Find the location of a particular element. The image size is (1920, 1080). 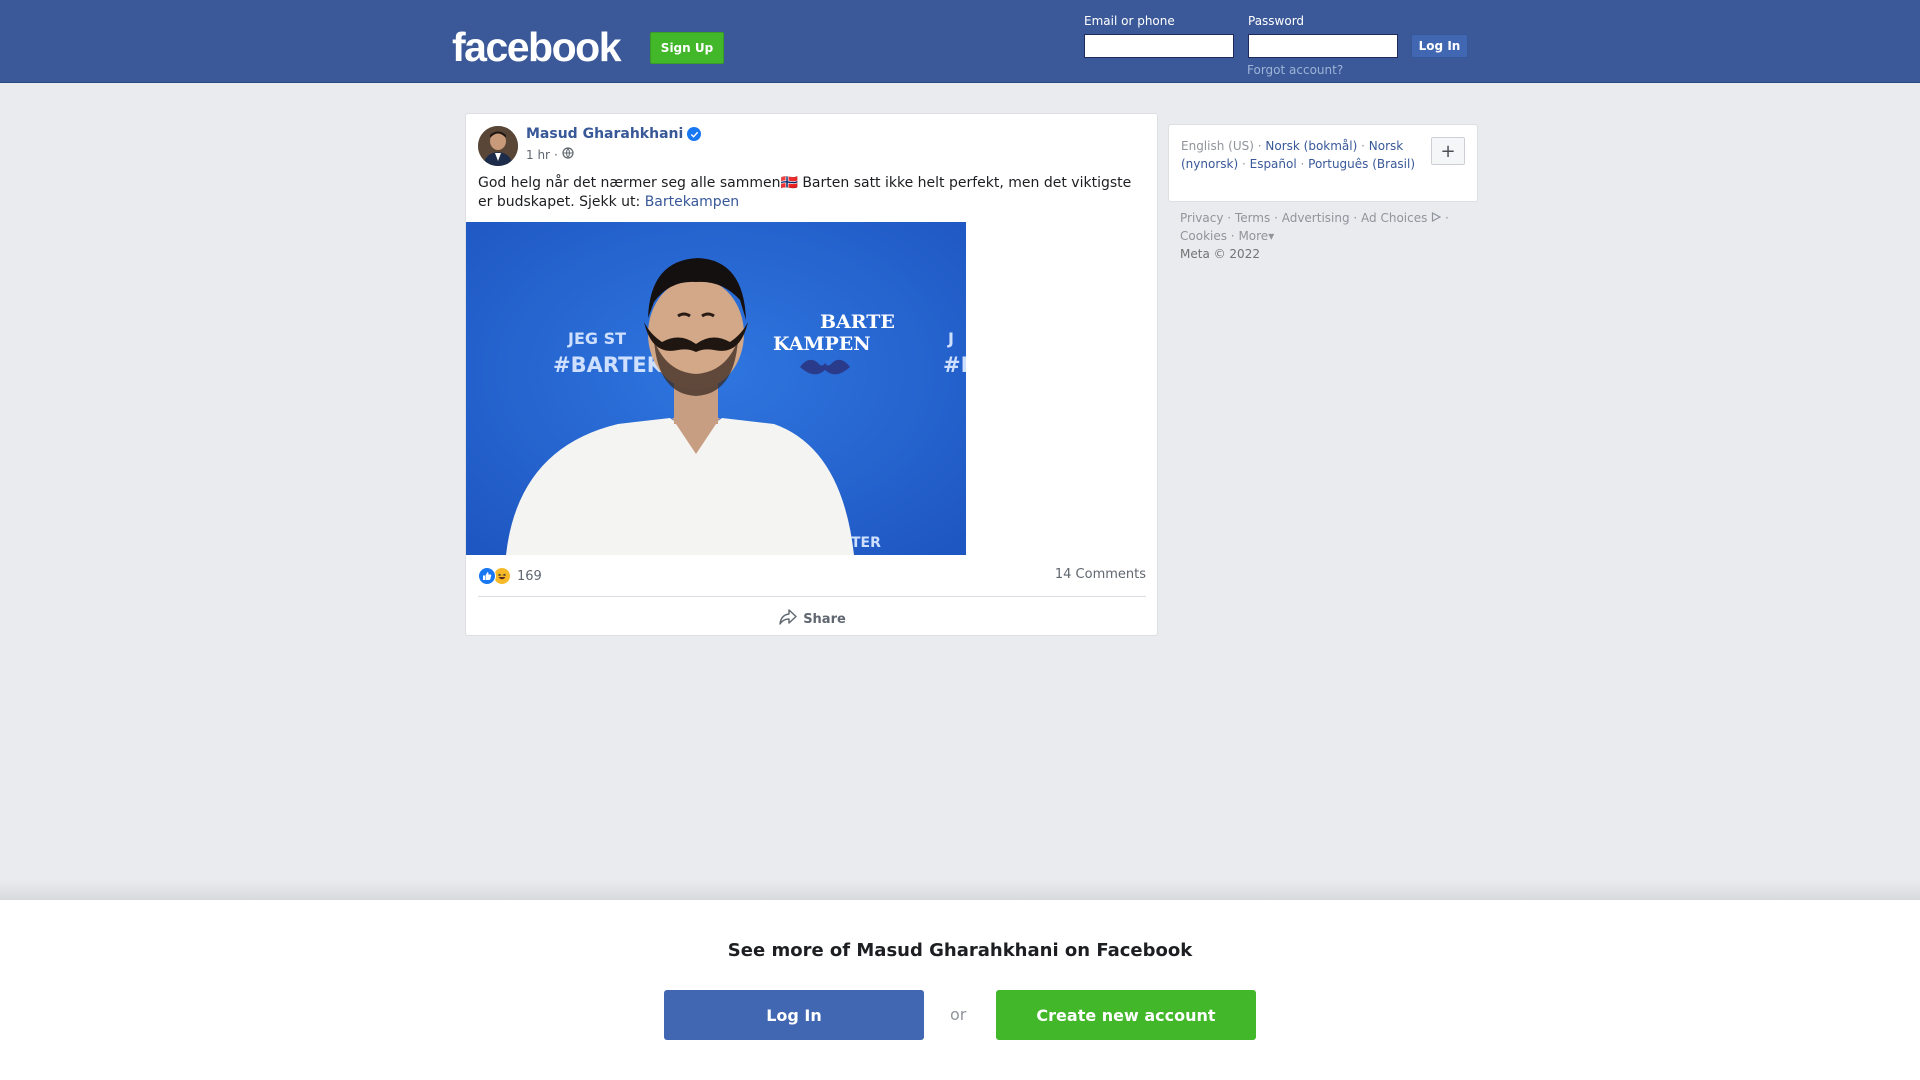

language-option: Norsk (bokmål) is located at coordinates (1311, 146).